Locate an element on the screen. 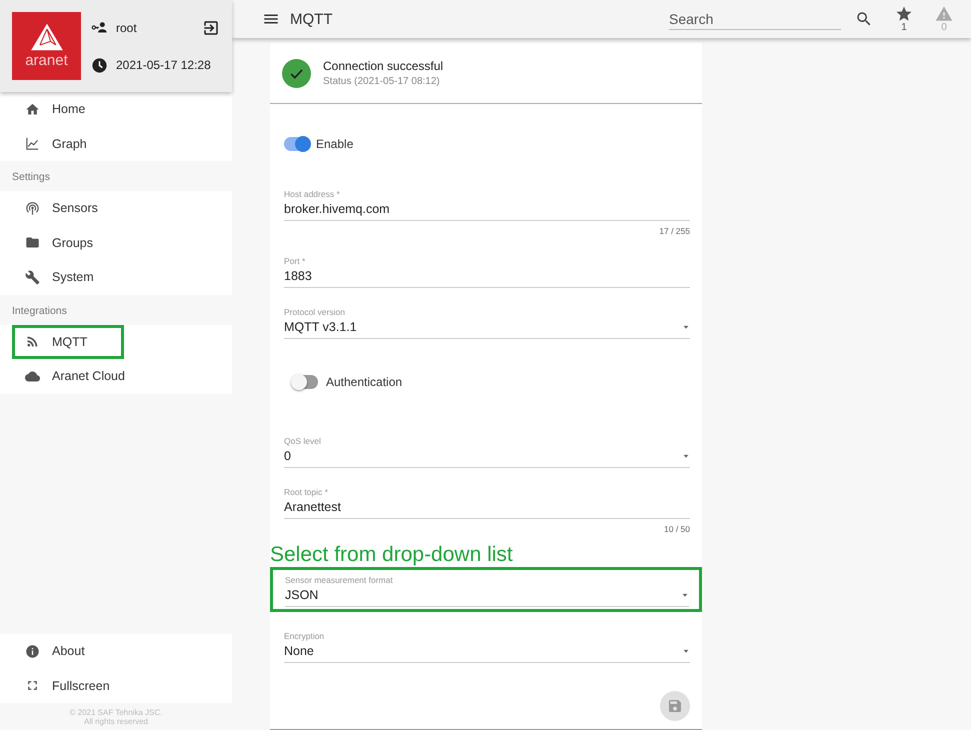 This screenshot has width=971, height=730. logout-button is located at coordinates (211, 27).